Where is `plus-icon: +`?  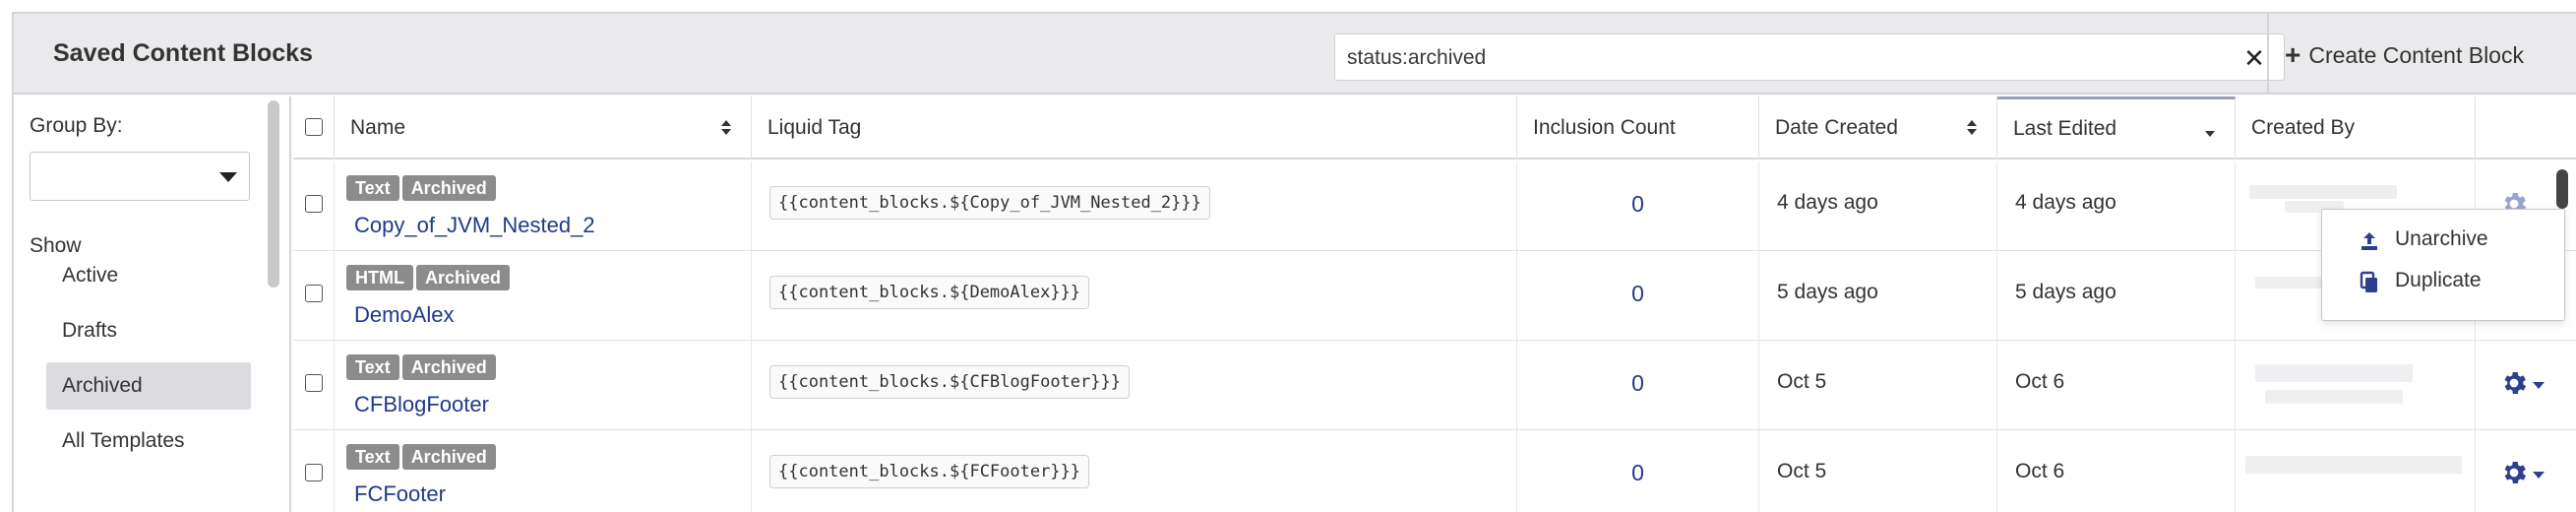 plus-icon: + is located at coordinates (2293, 54).